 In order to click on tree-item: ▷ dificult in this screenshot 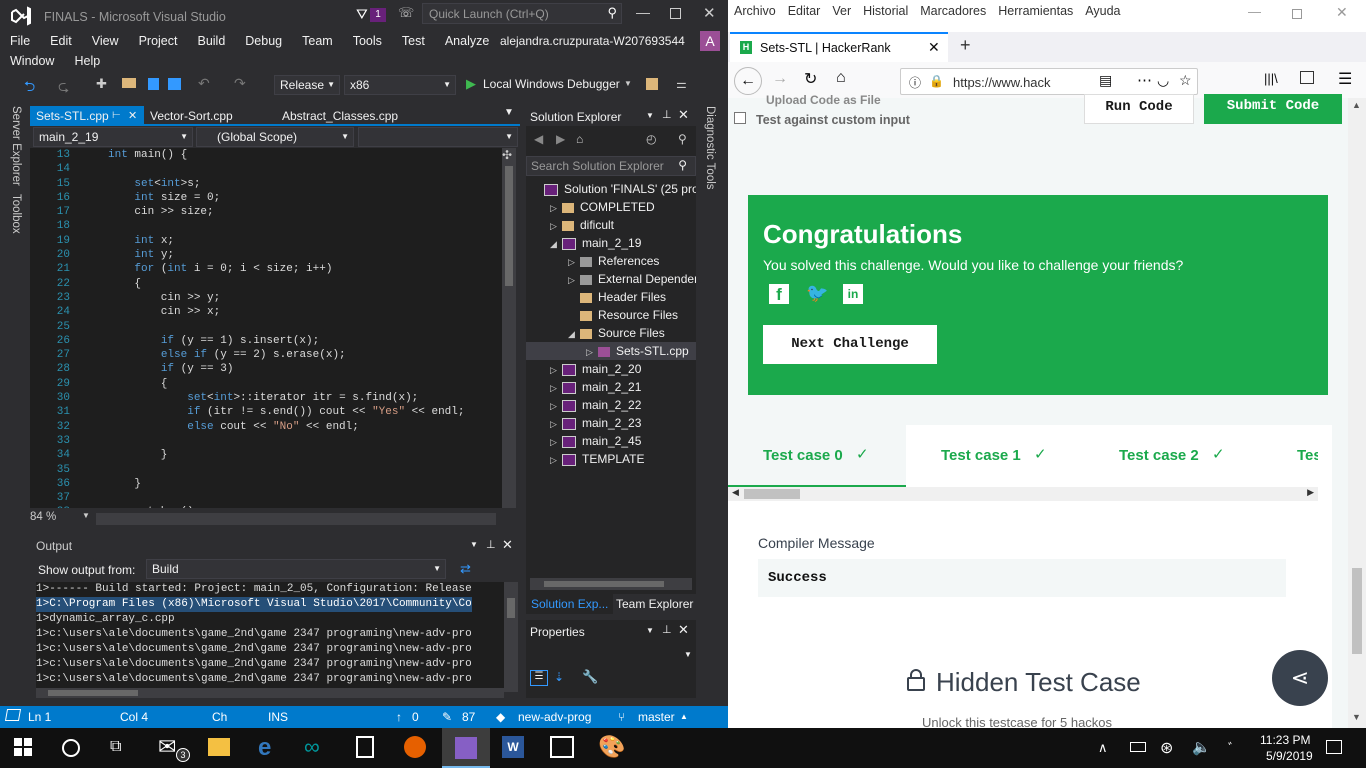, I will do `click(611, 225)`.